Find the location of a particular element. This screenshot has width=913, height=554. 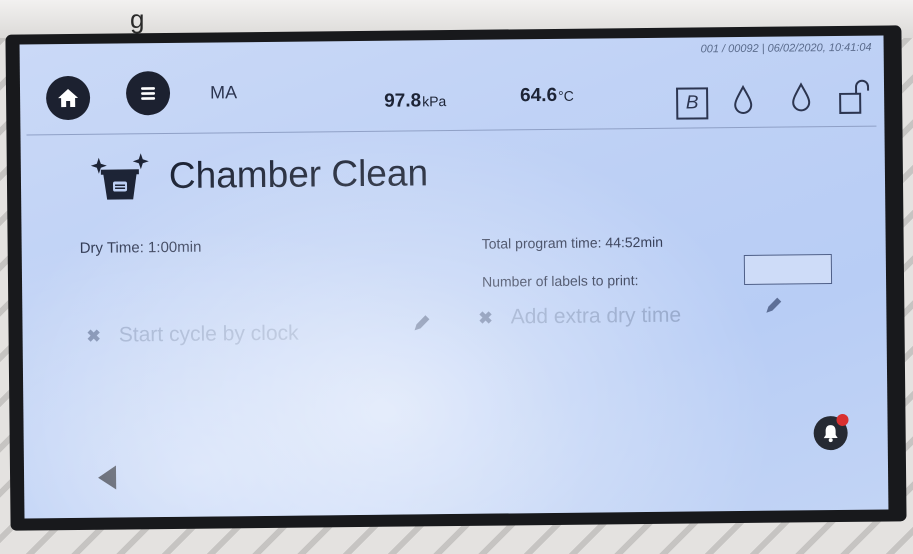

alarm-button is located at coordinates (831, 432).